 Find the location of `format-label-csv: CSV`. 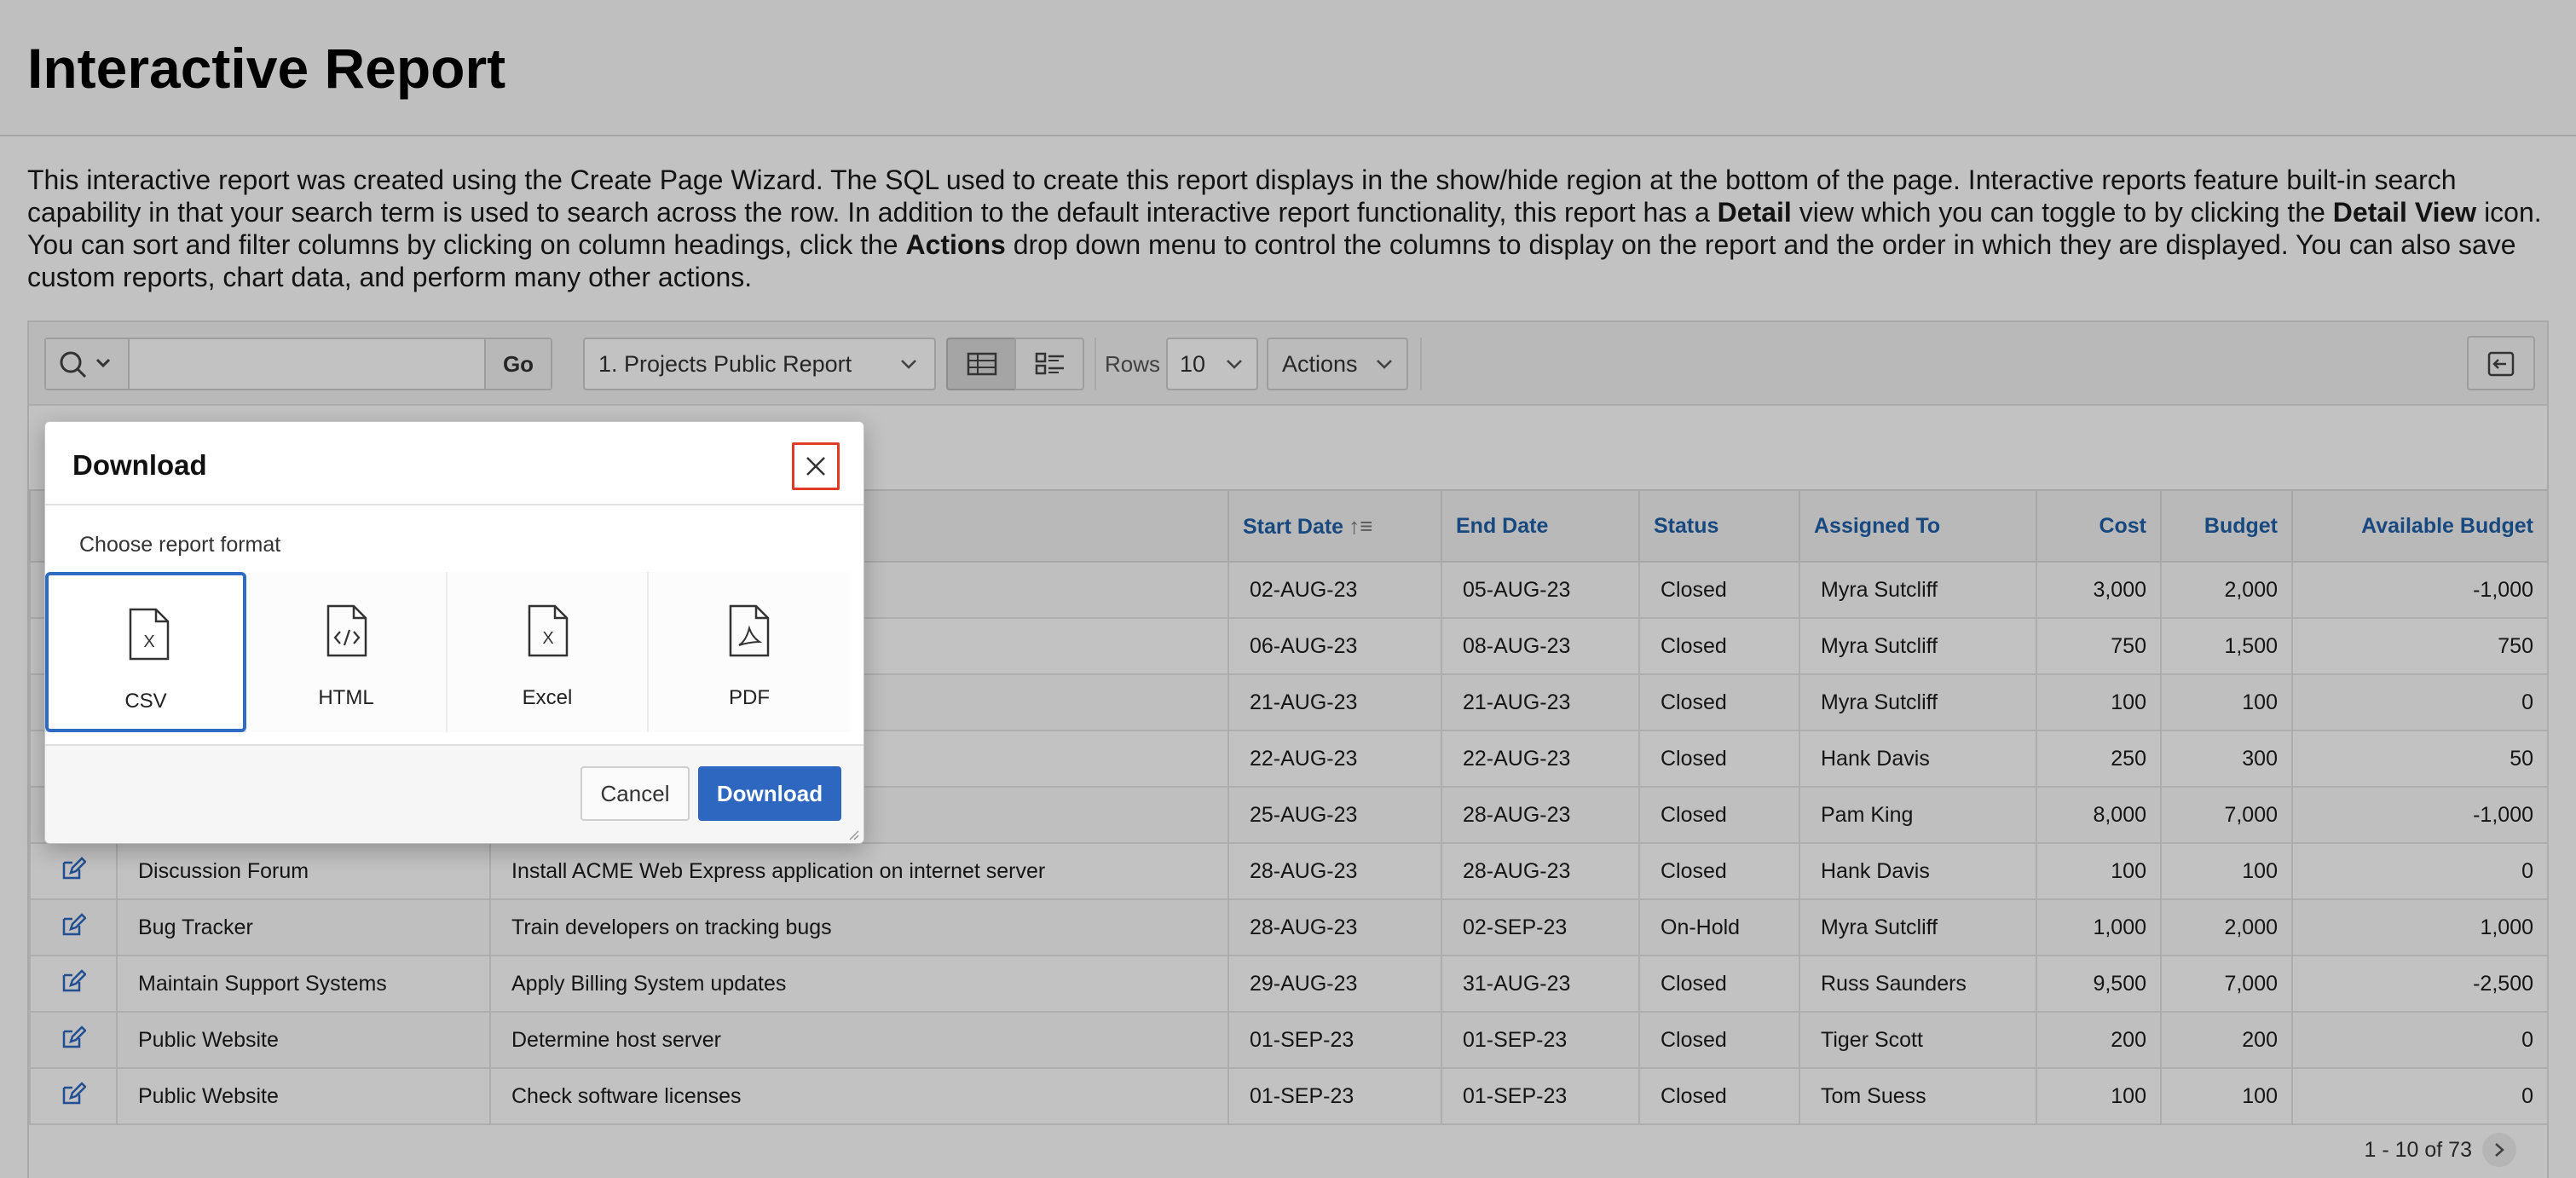

format-label-csv: CSV is located at coordinates (145, 702).